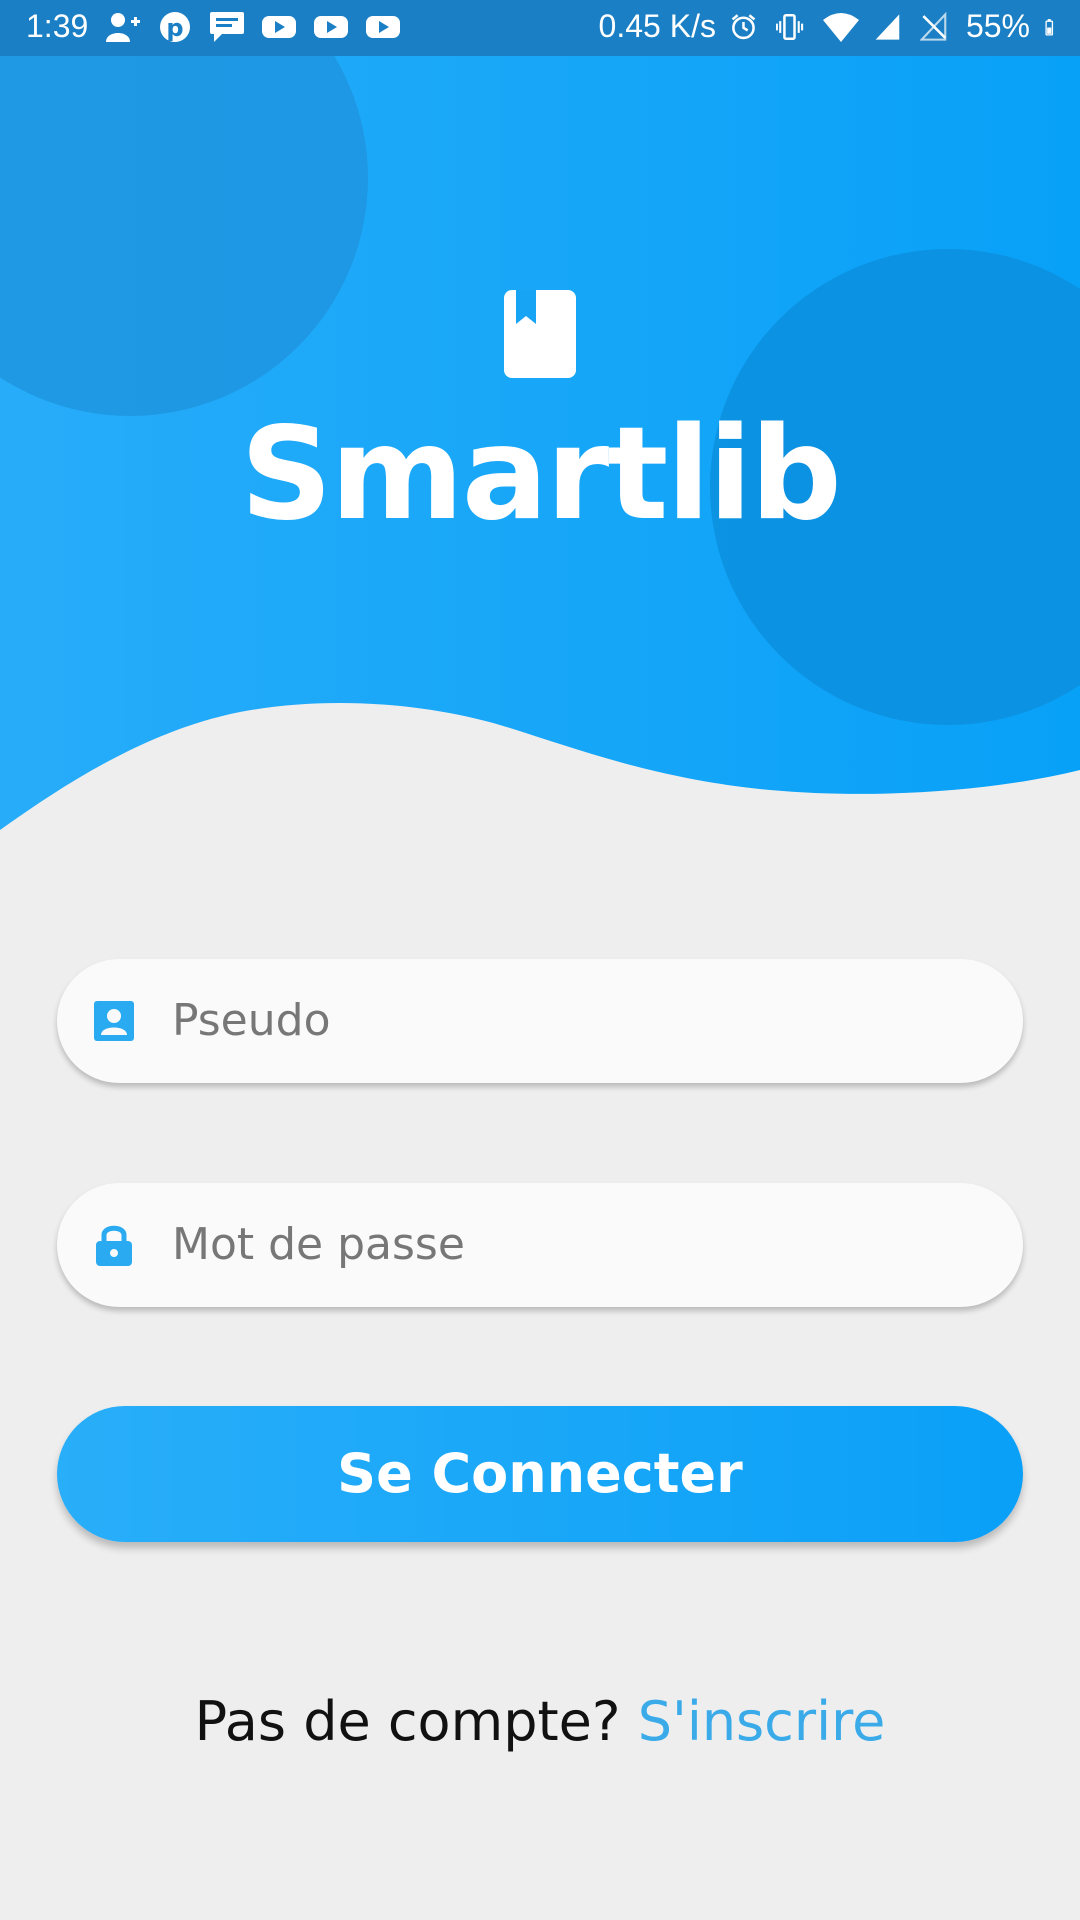  I want to click on book-bookmark-icon, so click(540, 334).